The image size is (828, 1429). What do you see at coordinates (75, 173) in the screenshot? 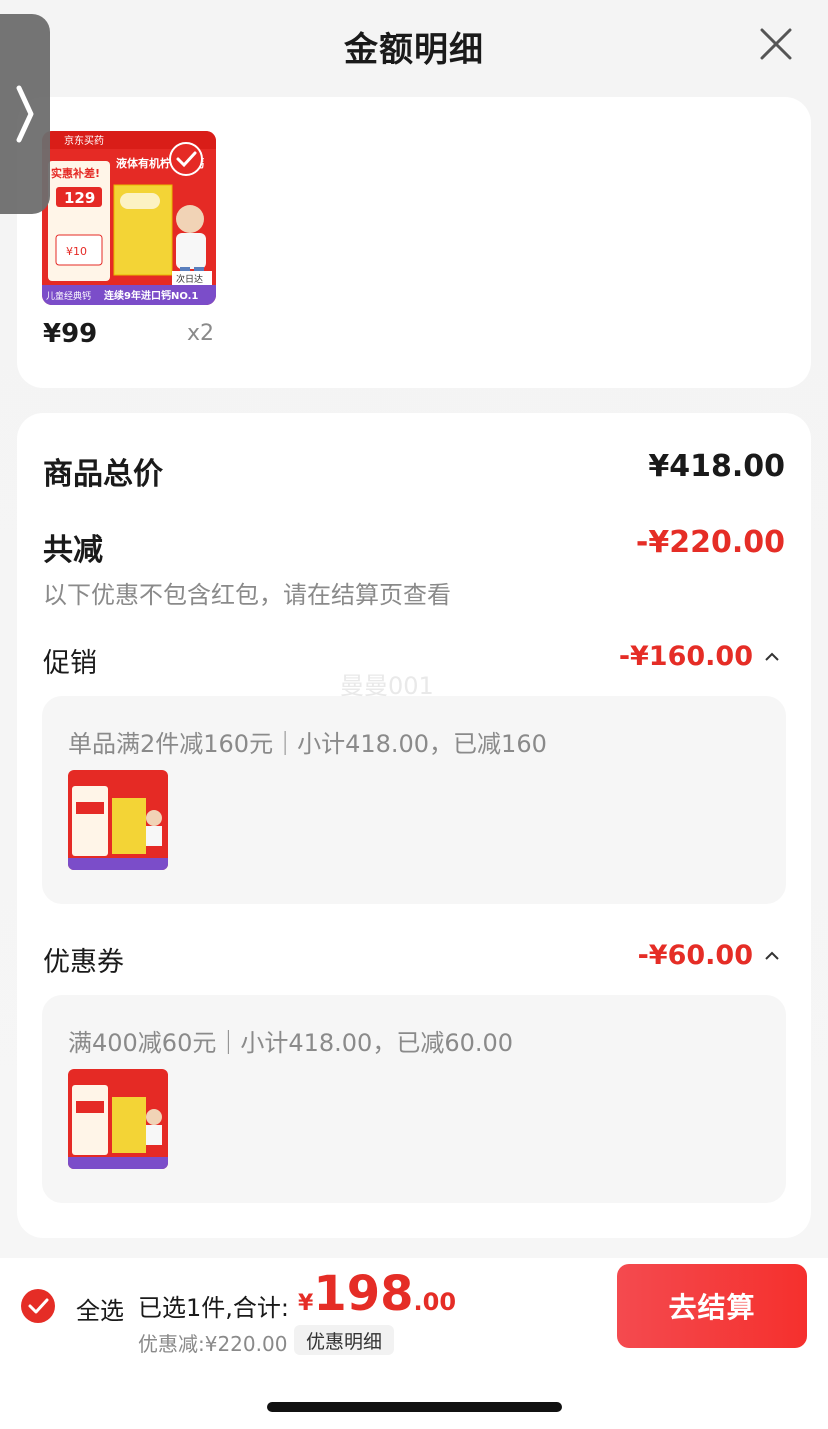
I see `svg-text: 实惠补差!` at bounding box center [75, 173].